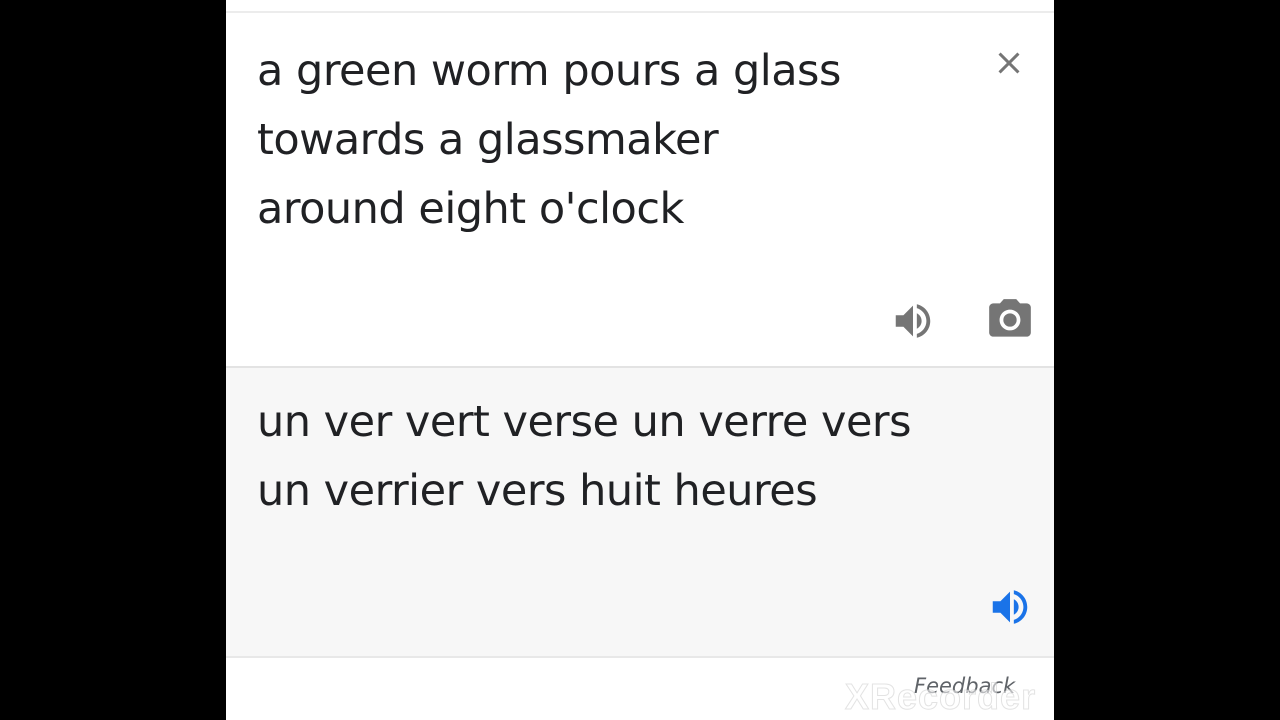 The height and width of the screenshot is (720, 1280). I want to click on feedback-link: Feedback, so click(964, 686).